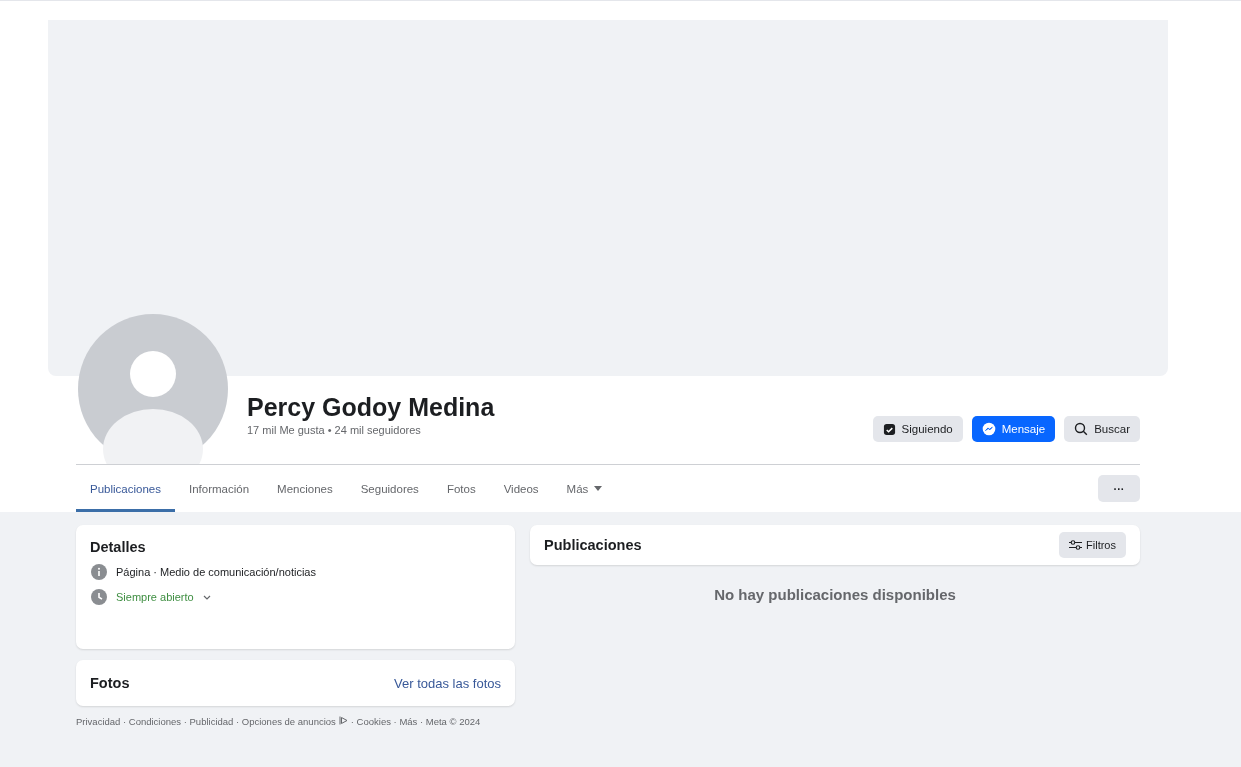 This screenshot has width=1241, height=767. I want to click on clock-icon, so click(99, 597).